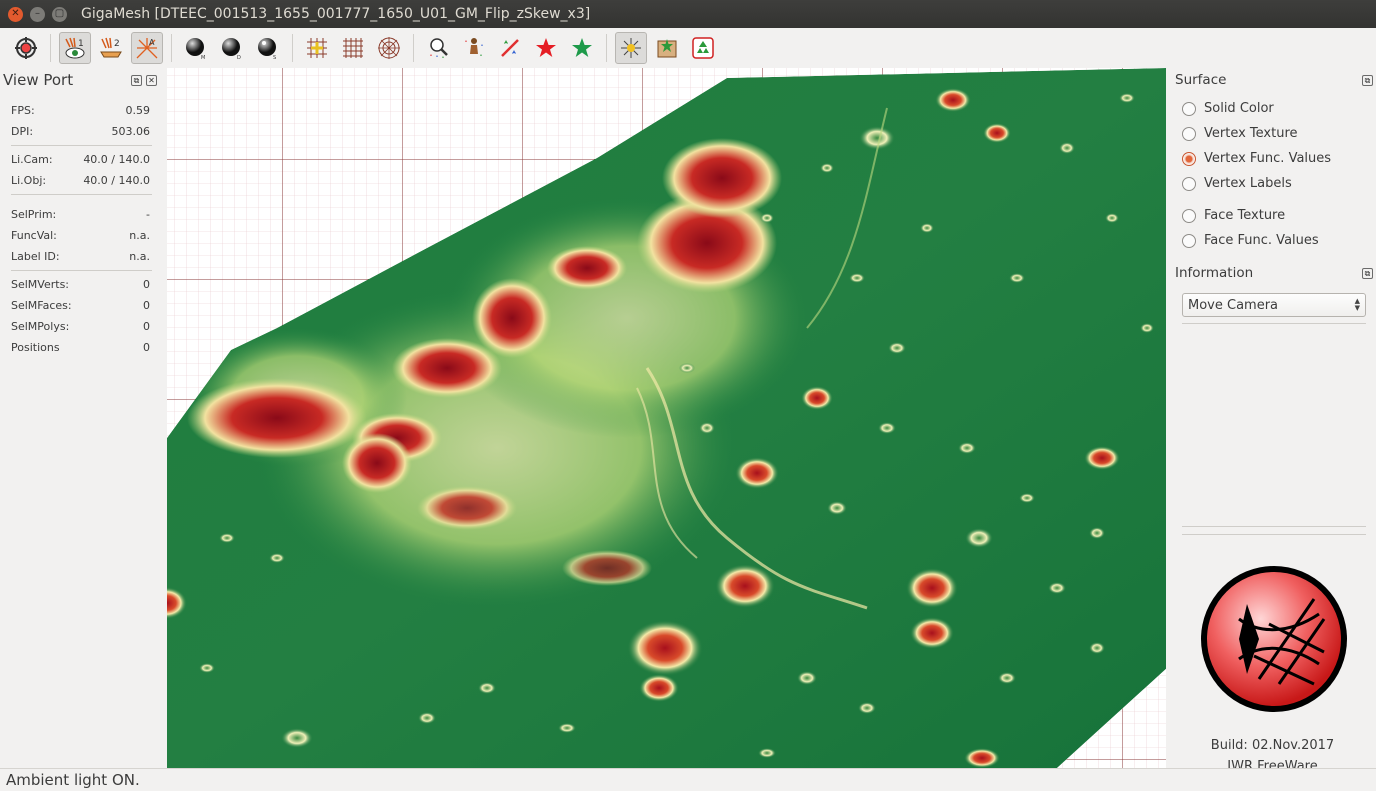  I want to click on stat-selmverts: SelMVerts: 0, so click(81, 284).